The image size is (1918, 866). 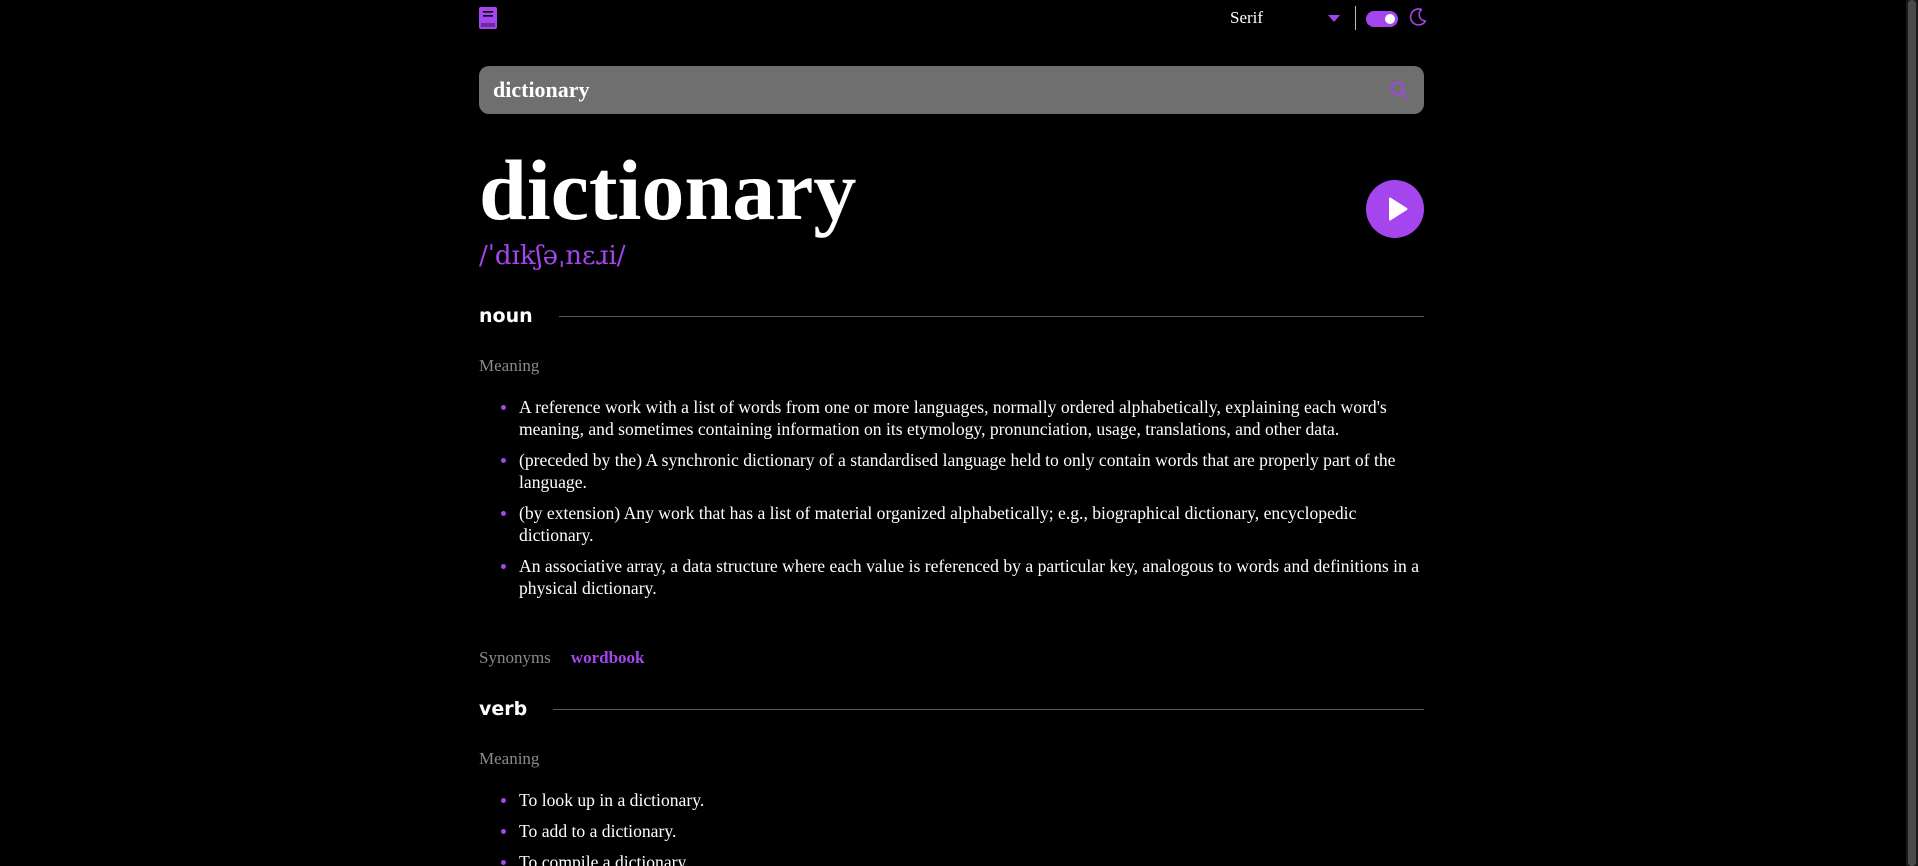 I want to click on header: Serif, so click(x=953, y=18).